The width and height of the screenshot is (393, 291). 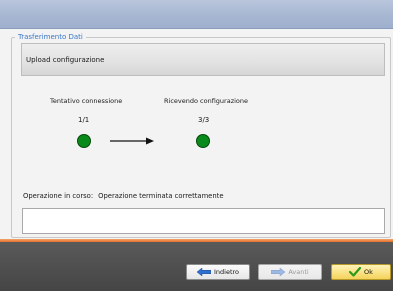 What do you see at coordinates (298, 272) in the screenshot?
I see `next-button-label: Avanti` at bounding box center [298, 272].